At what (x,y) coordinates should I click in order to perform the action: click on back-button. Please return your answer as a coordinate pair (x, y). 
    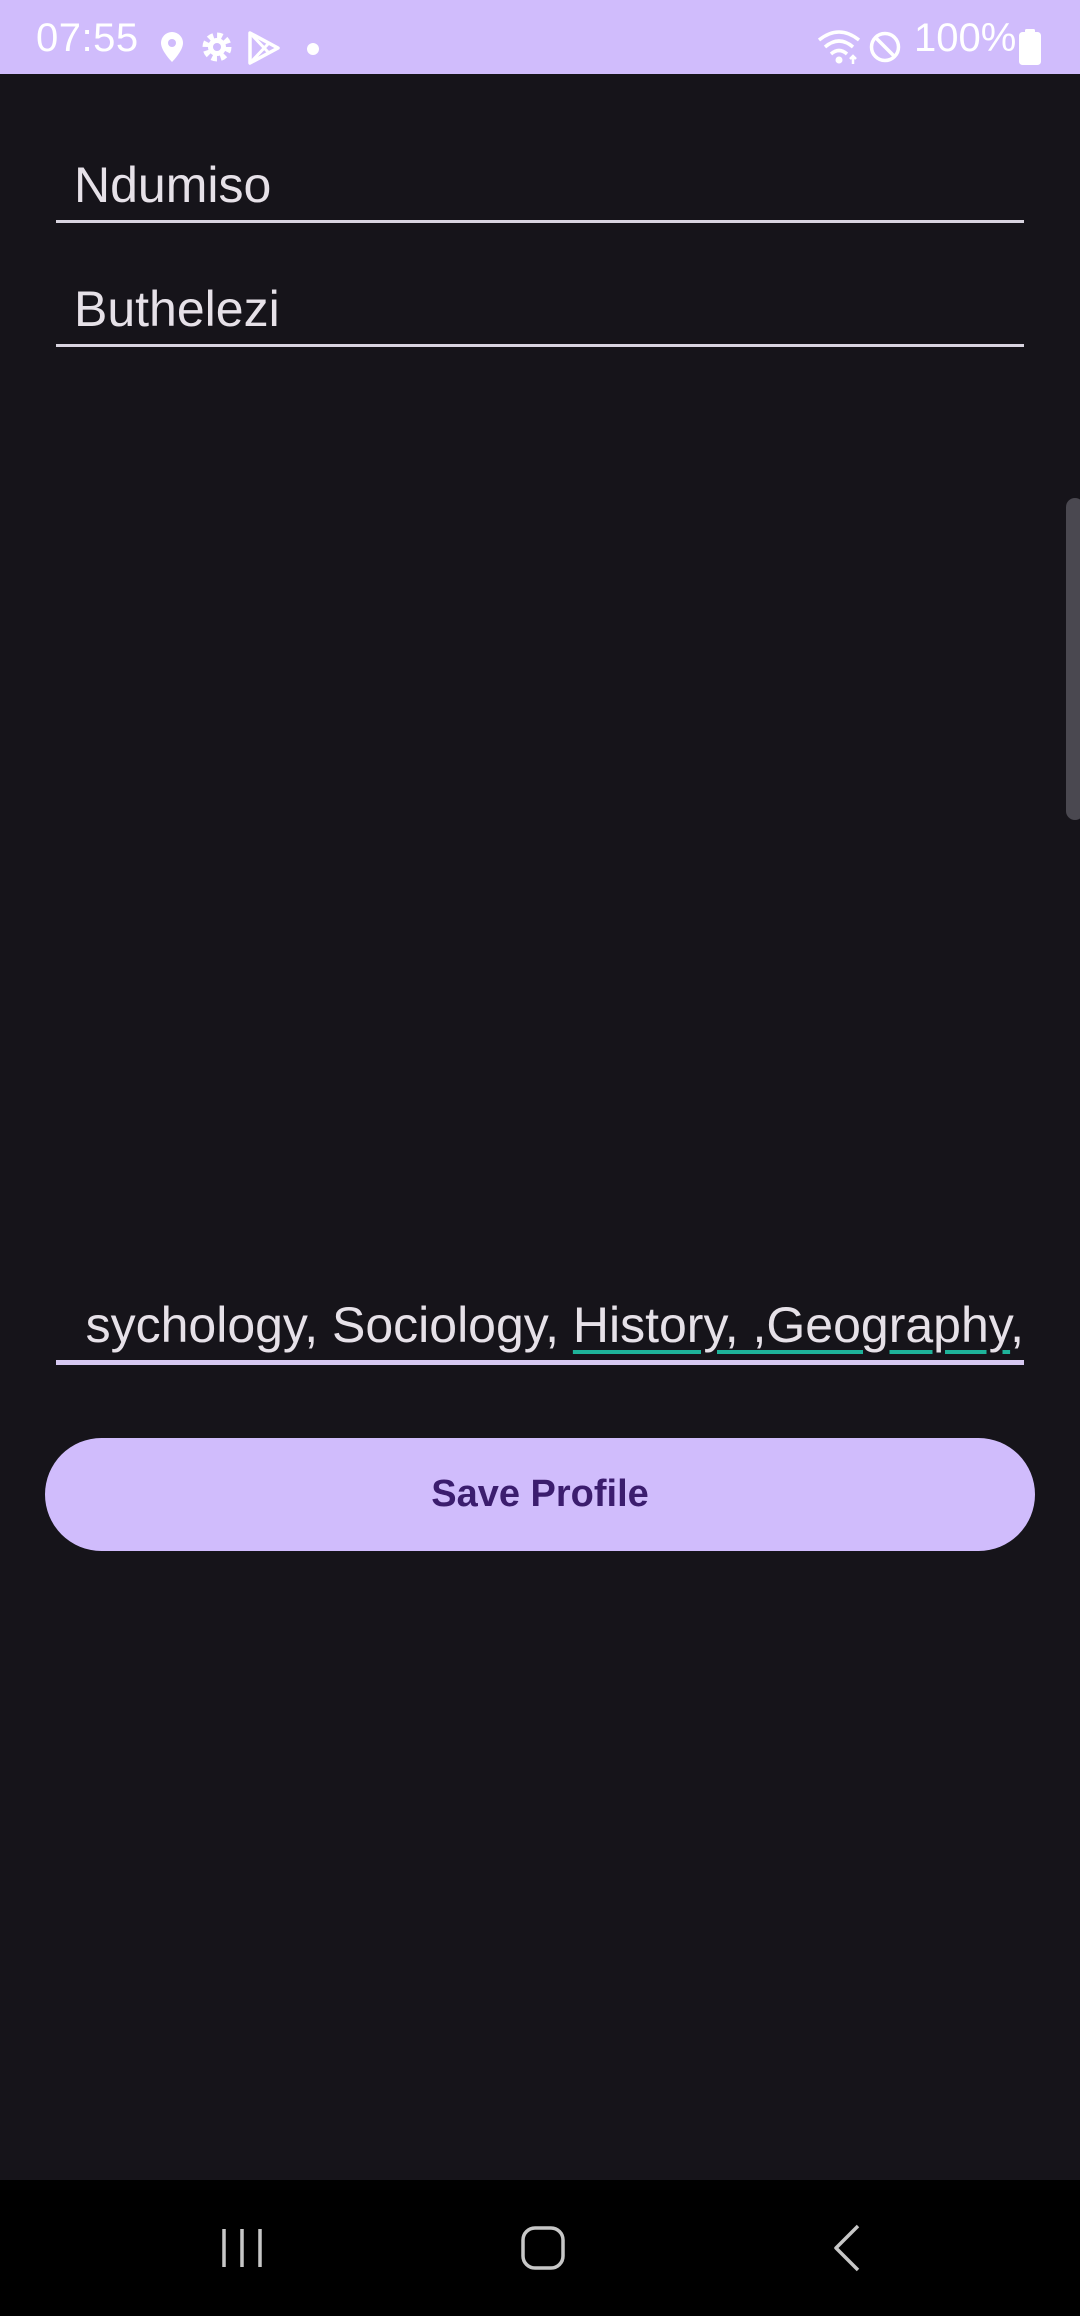
    Looking at the image, I should click on (847, 2250).